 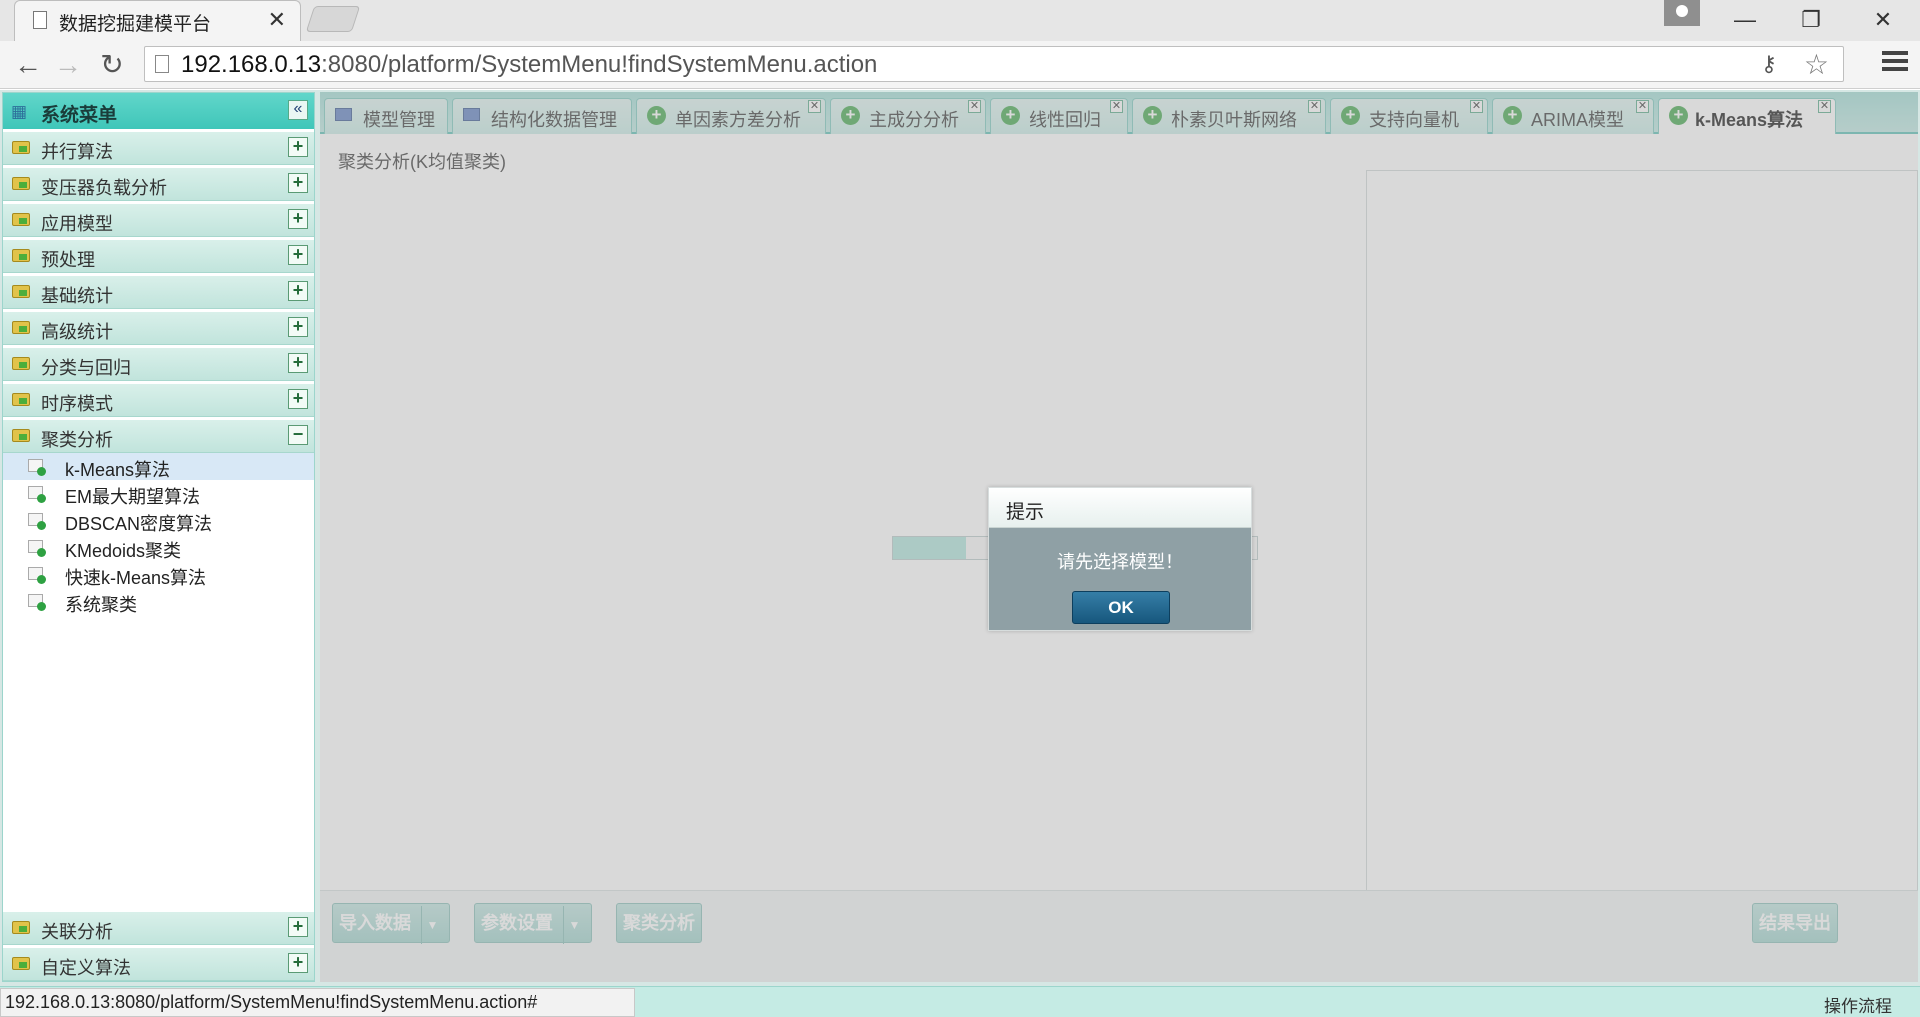 What do you see at coordinates (135, 24) in the screenshot?
I see `browser-tab-title: 数据挖掘建模平台` at bounding box center [135, 24].